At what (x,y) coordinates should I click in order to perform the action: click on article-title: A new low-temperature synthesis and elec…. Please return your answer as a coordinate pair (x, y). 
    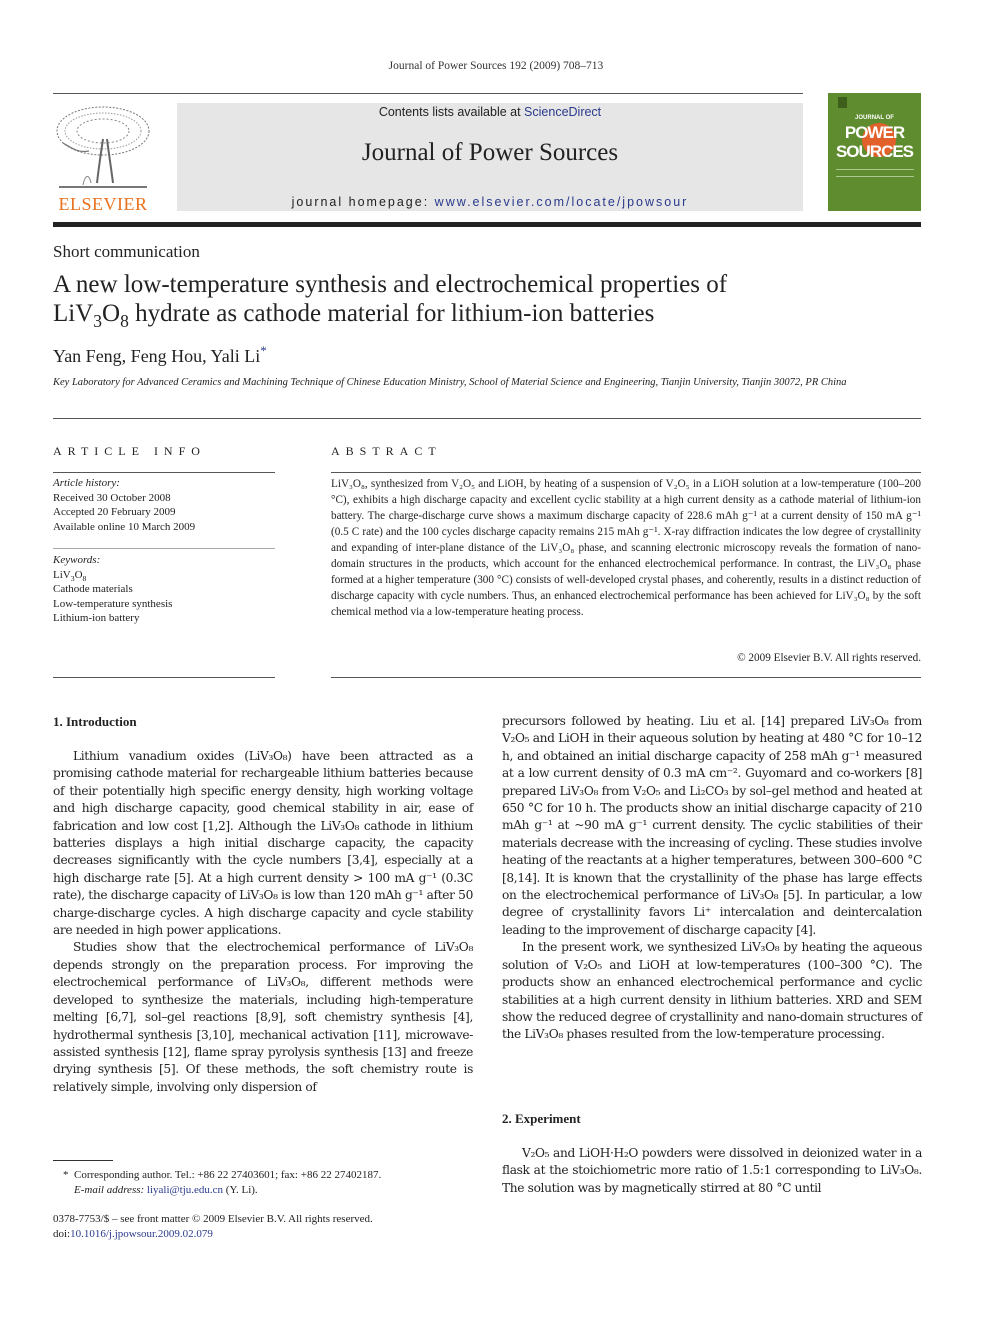
    Looking at the image, I should click on (483, 300).